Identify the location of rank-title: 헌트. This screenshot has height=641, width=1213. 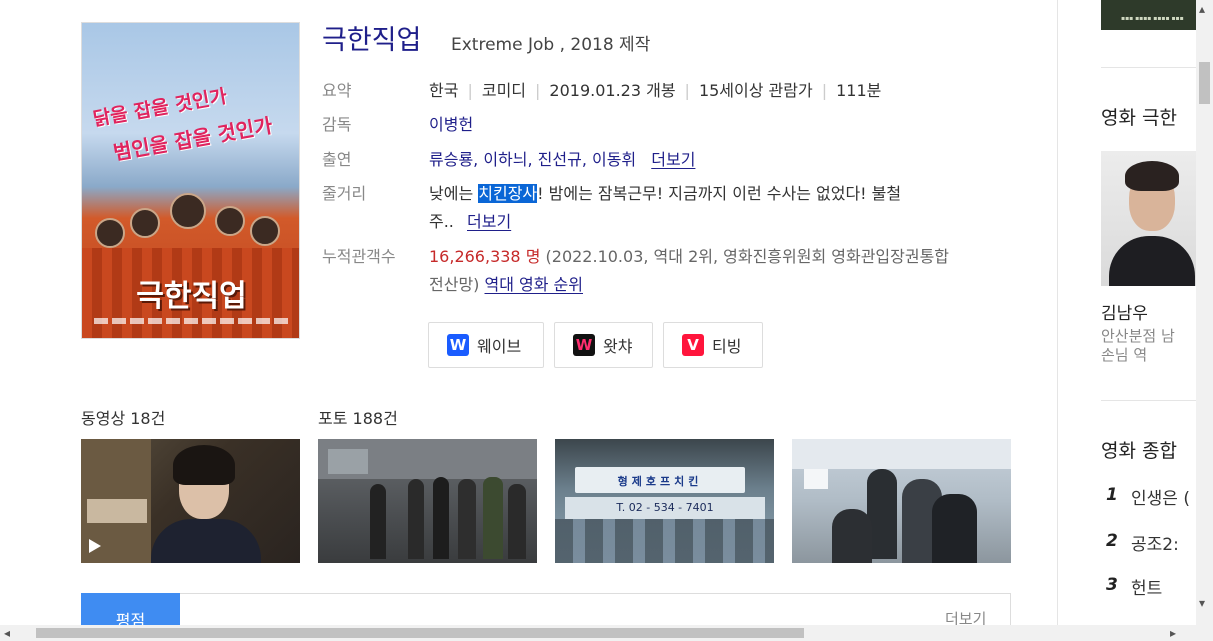
(1146, 586).